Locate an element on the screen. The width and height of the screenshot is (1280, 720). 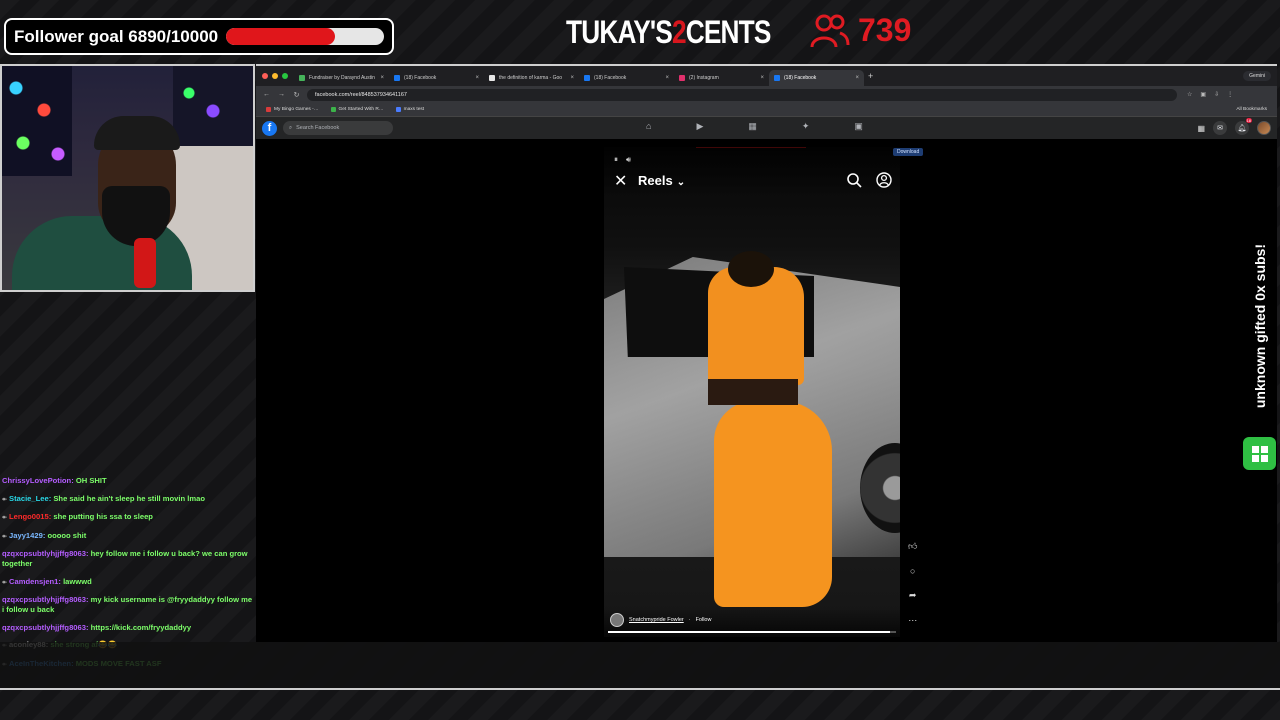
browser-tab: (2) Instagram × is located at coordinates (721, 78).